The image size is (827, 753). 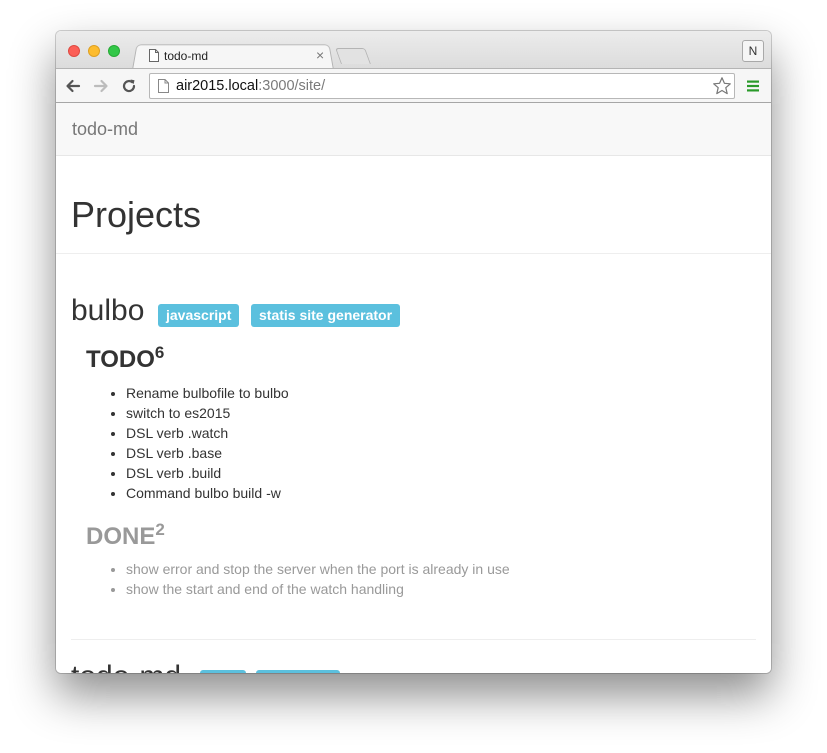 What do you see at coordinates (121, 536) in the screenshot?
I see `done-label: DONE` at bounding box center [121, 536].